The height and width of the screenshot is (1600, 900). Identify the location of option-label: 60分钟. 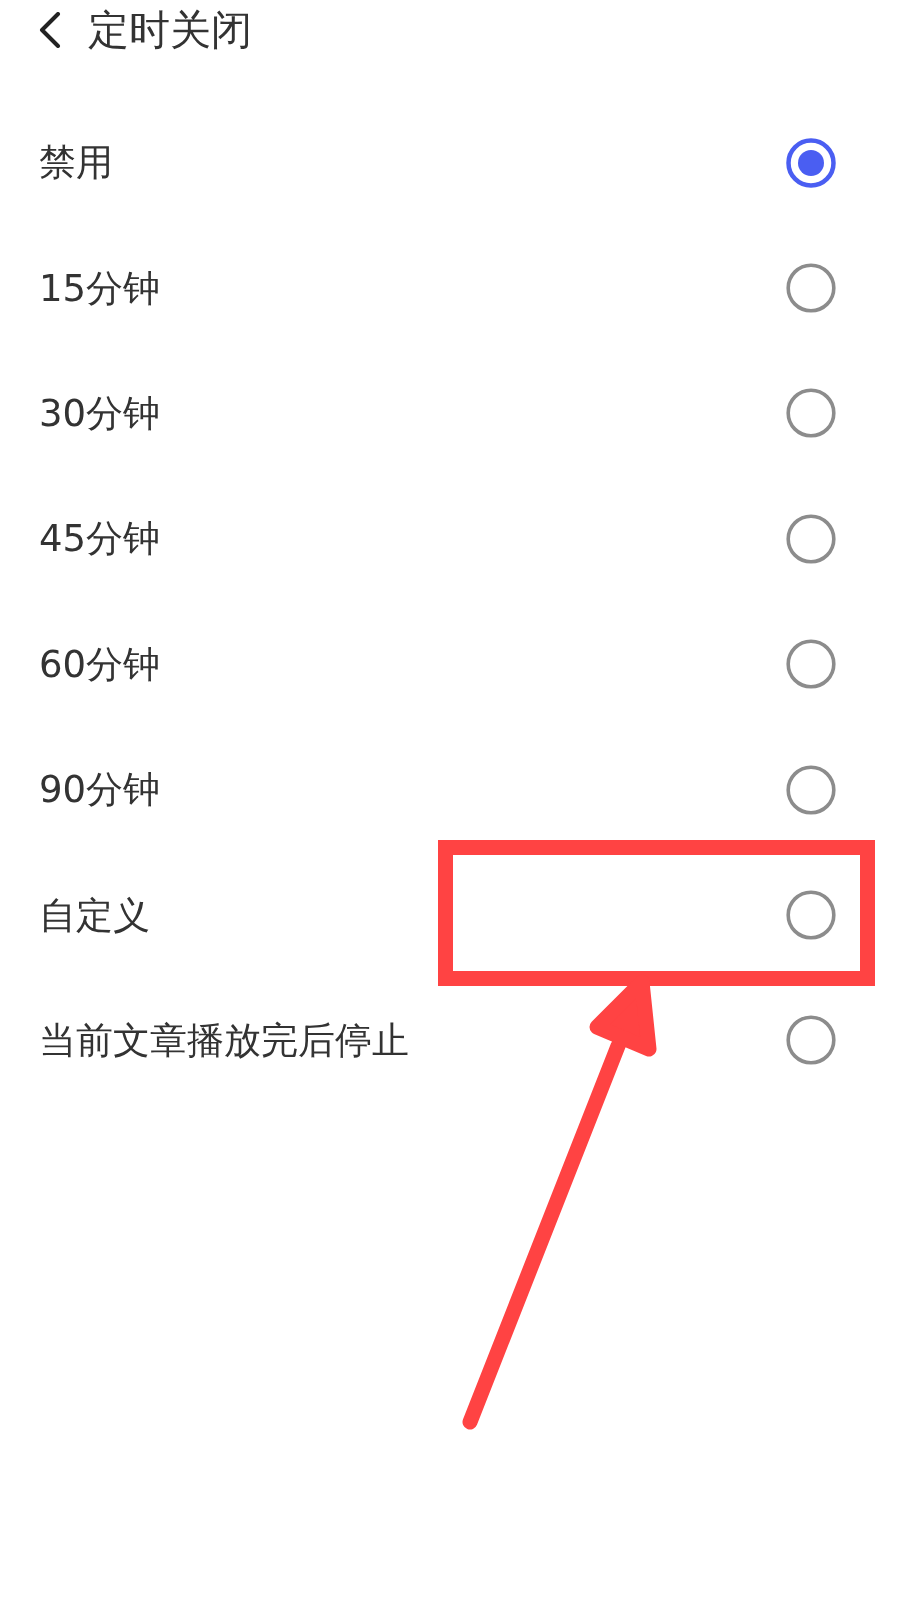
(100, 664).